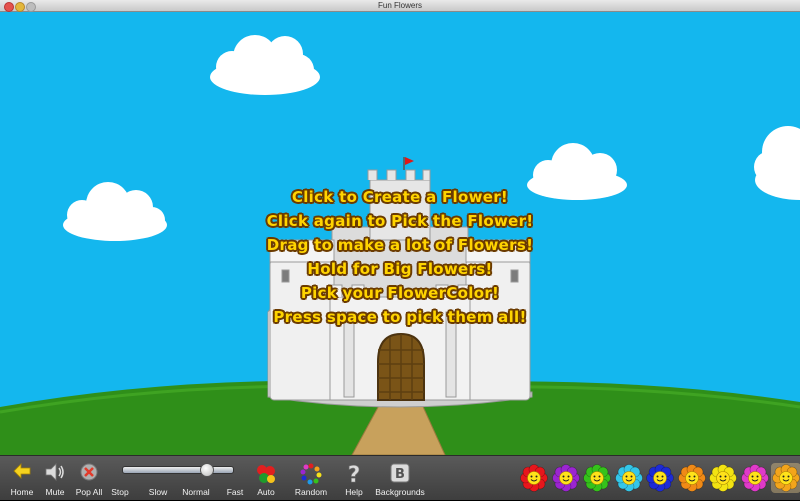 The height and width of the screenshot is (501, 800). What do you see at coordinates (400, 317) in the screenshot?
I see `instruction-line: Press space to pick them all!` at bounding box center [400, 317].